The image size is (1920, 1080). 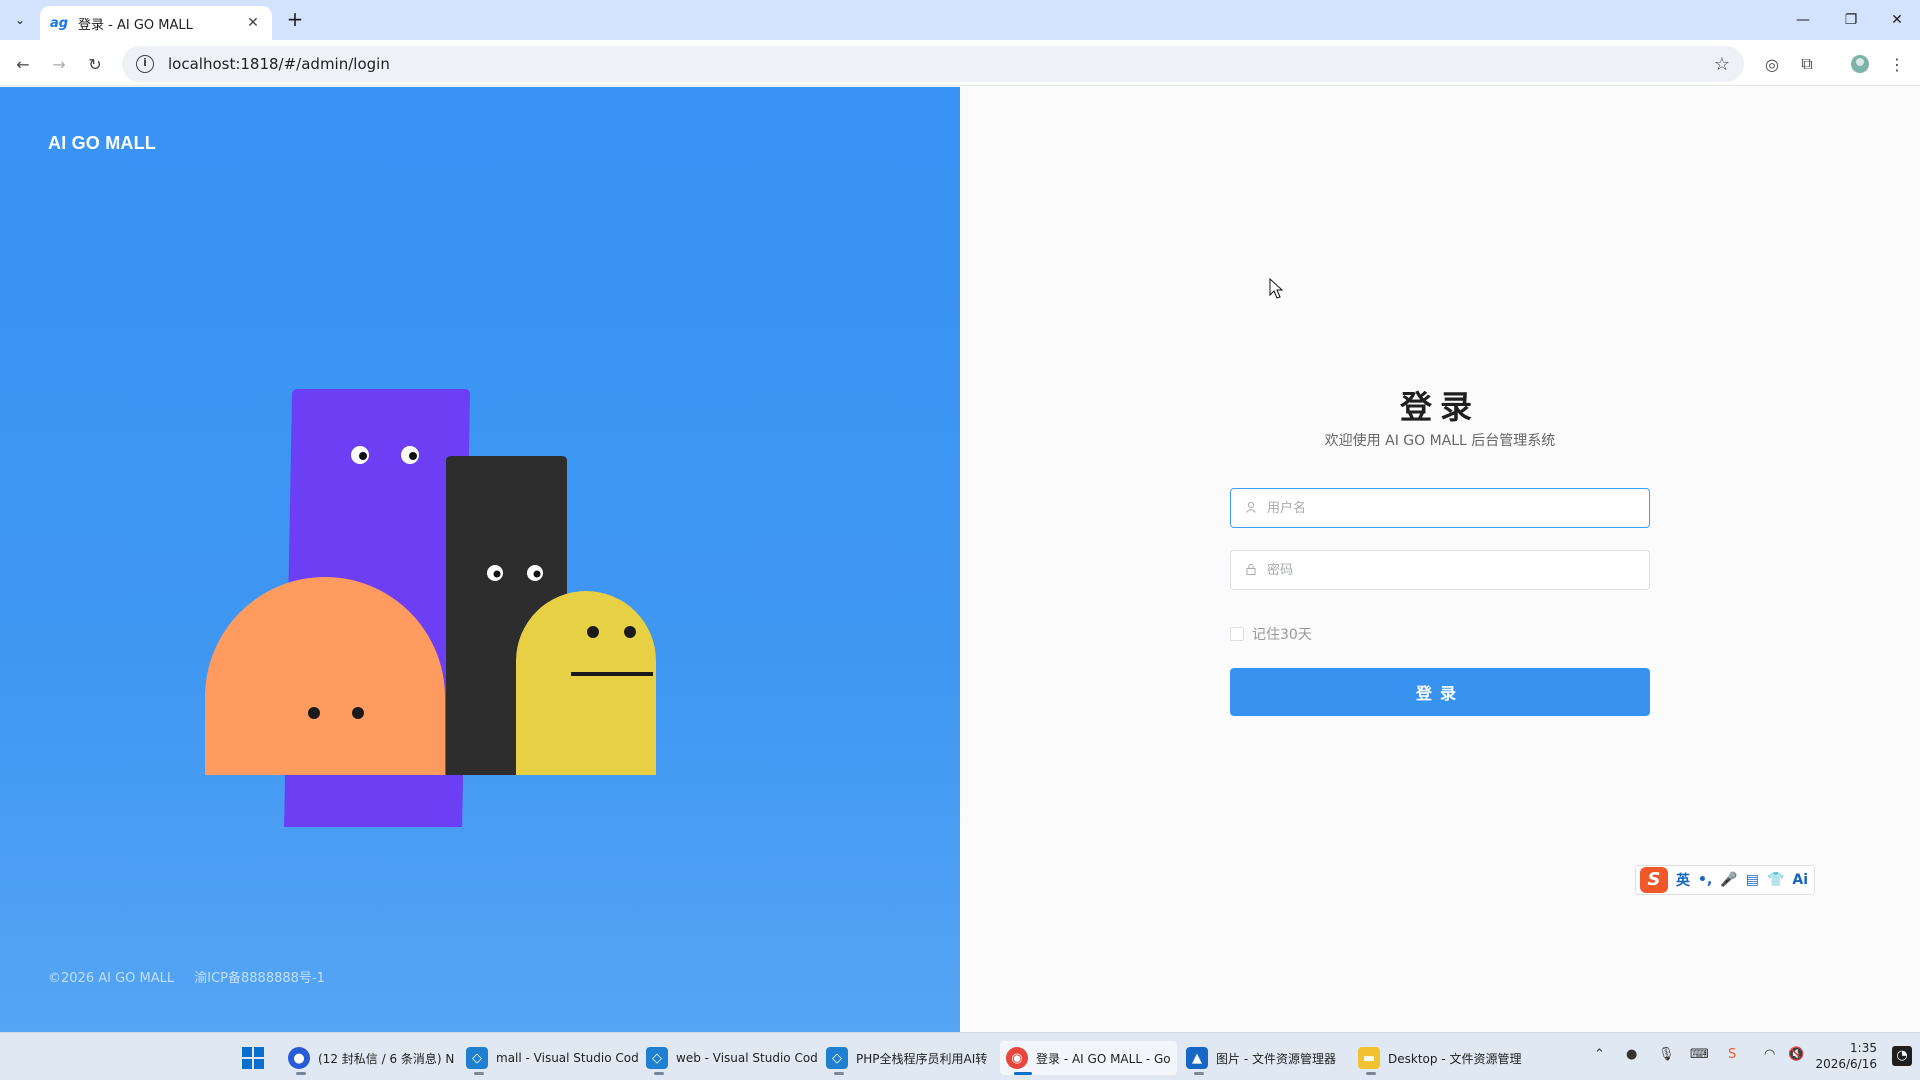 I want to click on taskbar-item-vscode-mall: ◇ mall - Visual Studio Cod, so click(x=552, y=1058).